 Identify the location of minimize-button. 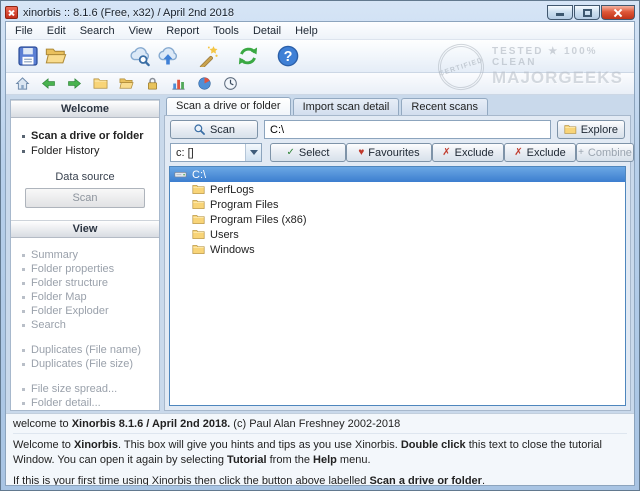
(560, 12).